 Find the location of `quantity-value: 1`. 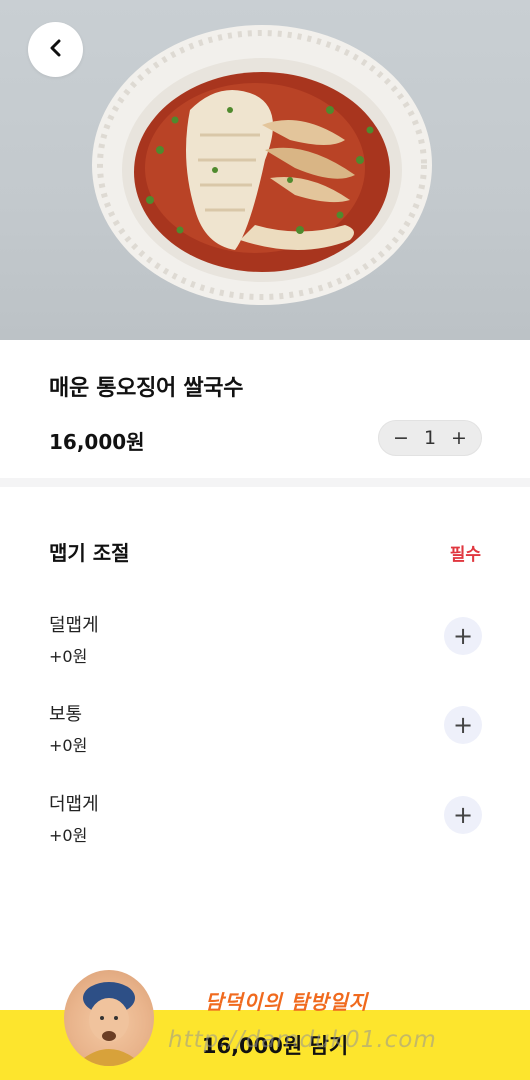

quantity-value: 1 is located at coordinates (430, 438).